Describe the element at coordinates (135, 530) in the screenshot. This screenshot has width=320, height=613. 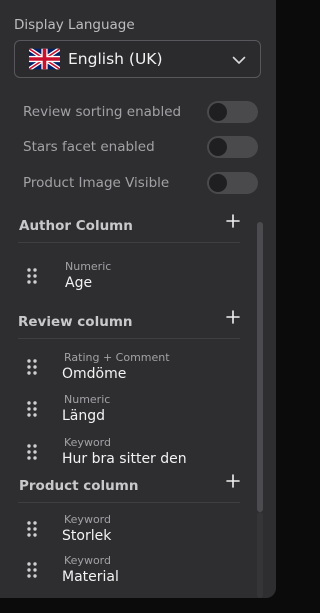
I see `list-item: Keyword Storlek` at that location.